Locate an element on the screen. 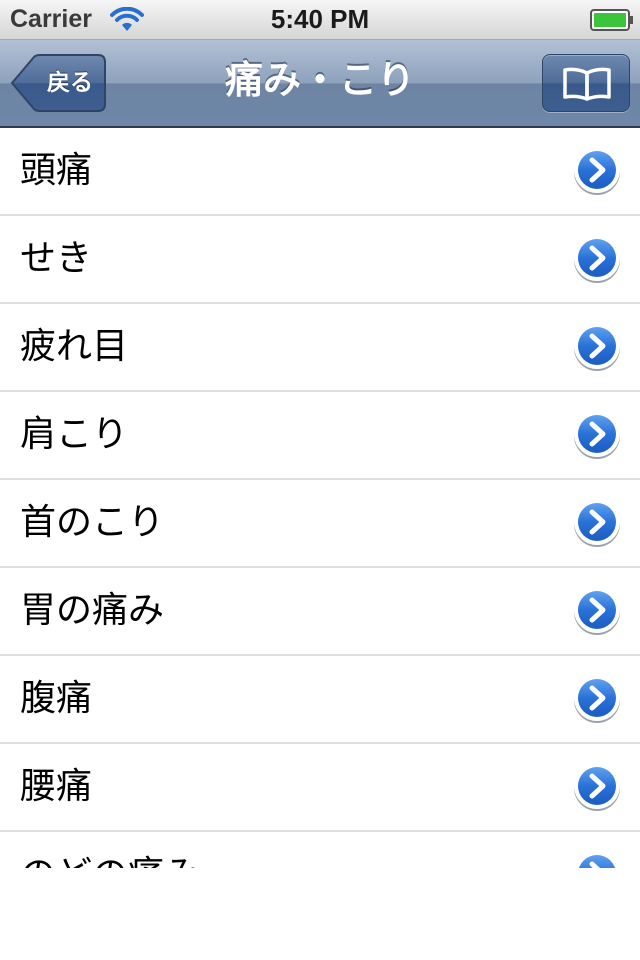 The image size is (640, 960). list-item-label: せき is located at coordinates (56, 258).